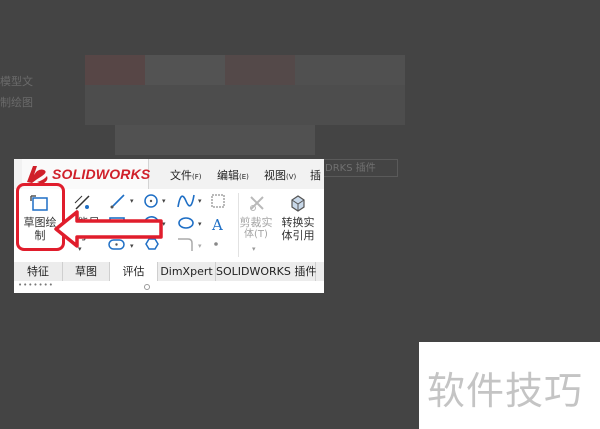  Describe the element at coordinates (298, 235) in the screenshot. I see `convert-label-2: 体引用` at that location.